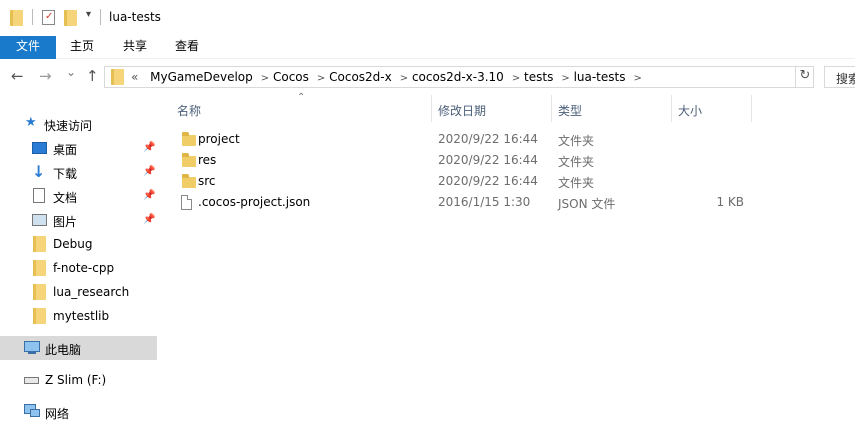 The image size is (855, 441). What do you see at coordinates (35, 413) in the screenshot?
I see `network-icon-secondary` at bounding box center [35, 413].